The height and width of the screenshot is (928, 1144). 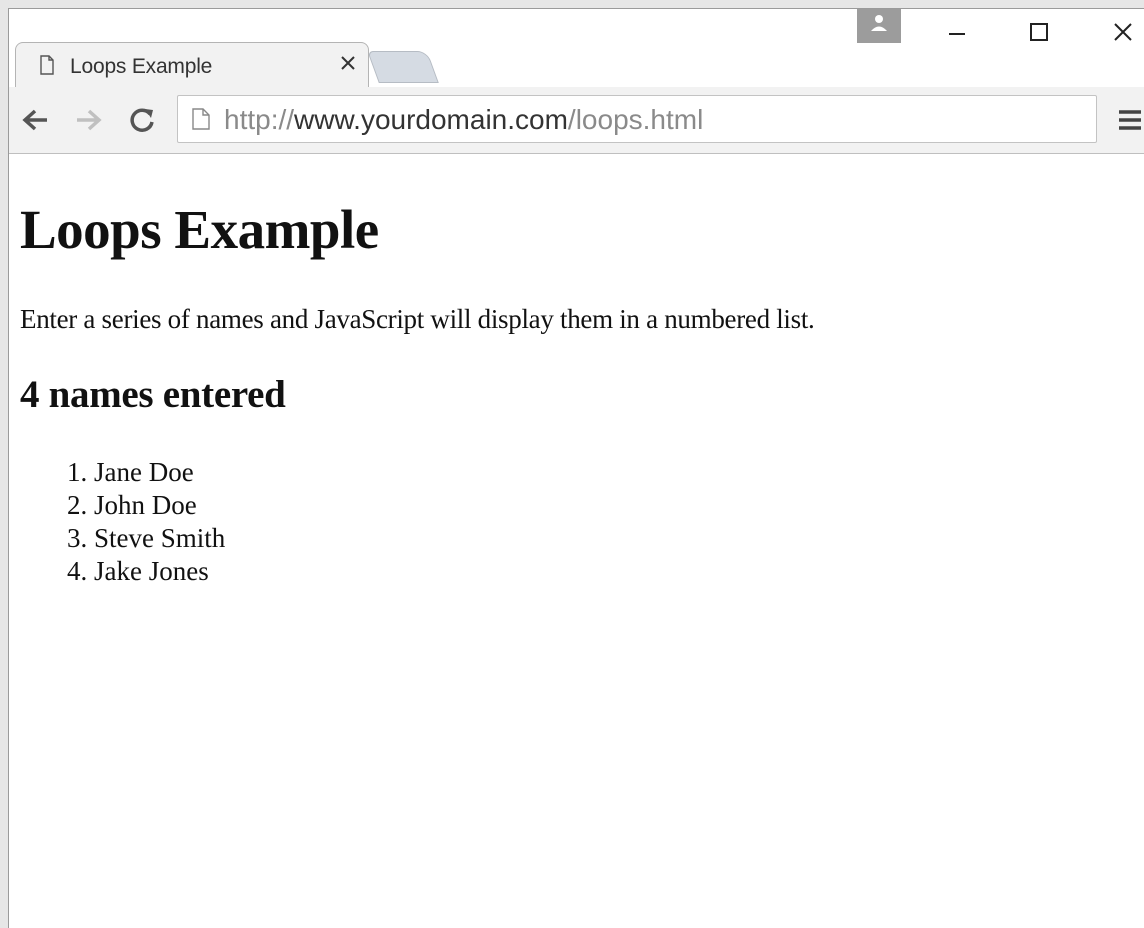 I want to click on new-tab-button, so click(x=403, y=67).